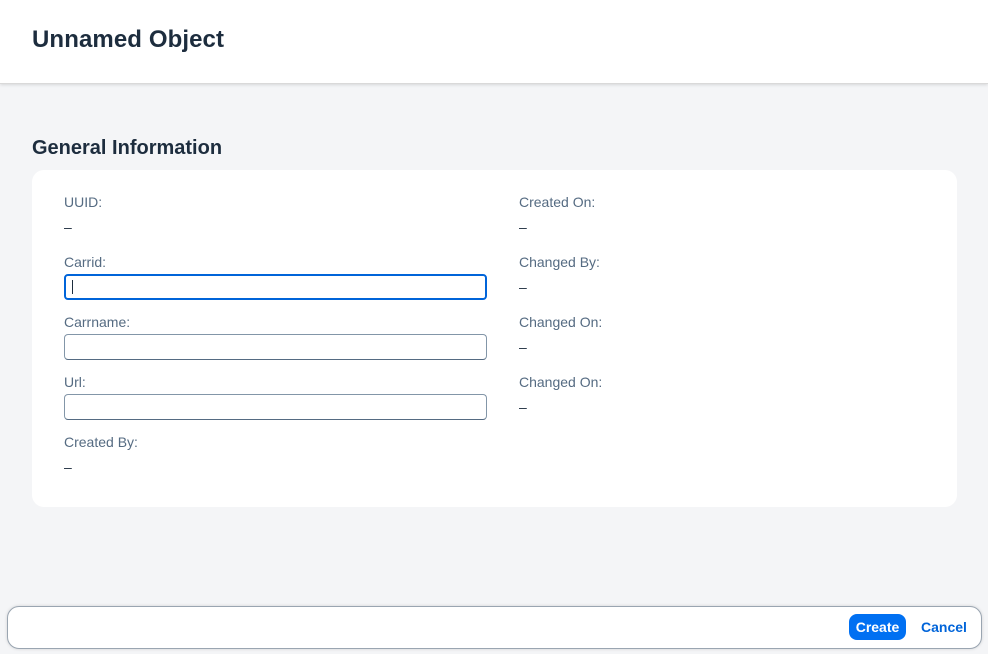 Image resolution: width=988 pixels, height=654 pixels. I want to click on page-title: Unnamed Object, so click(128, 39).